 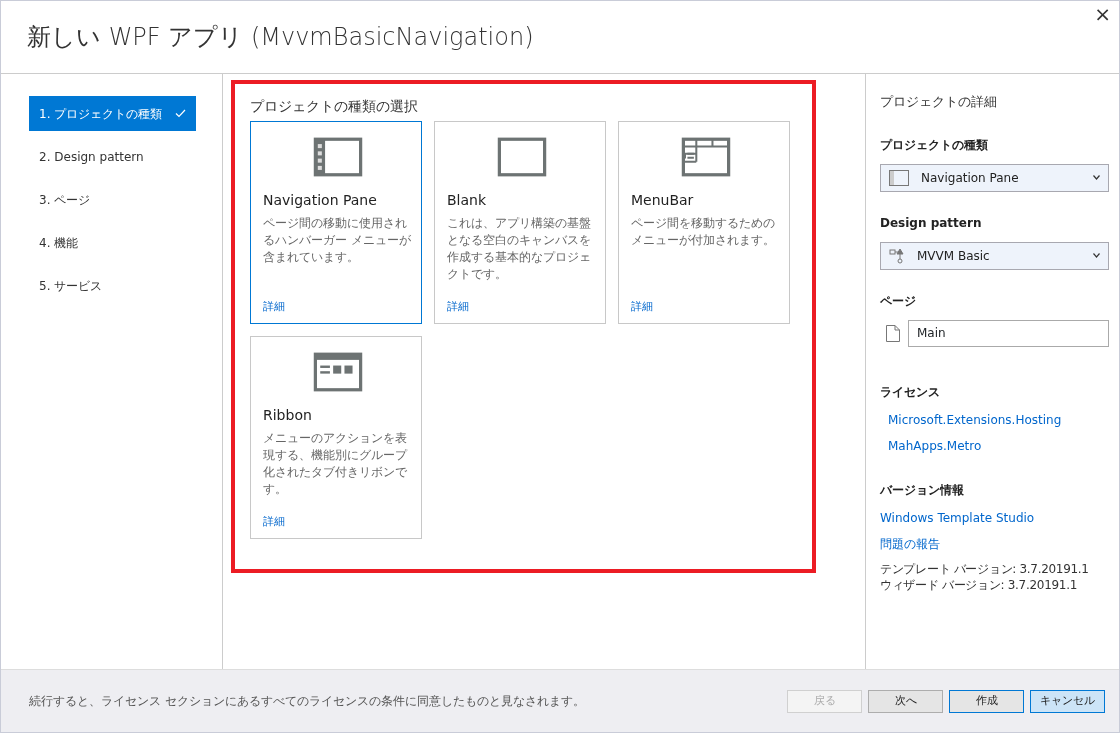 What do you see at coordinates (112, 199) in the screenshot?
I see `wizard-step: 3. ページ` at bounding box center [112, 199].